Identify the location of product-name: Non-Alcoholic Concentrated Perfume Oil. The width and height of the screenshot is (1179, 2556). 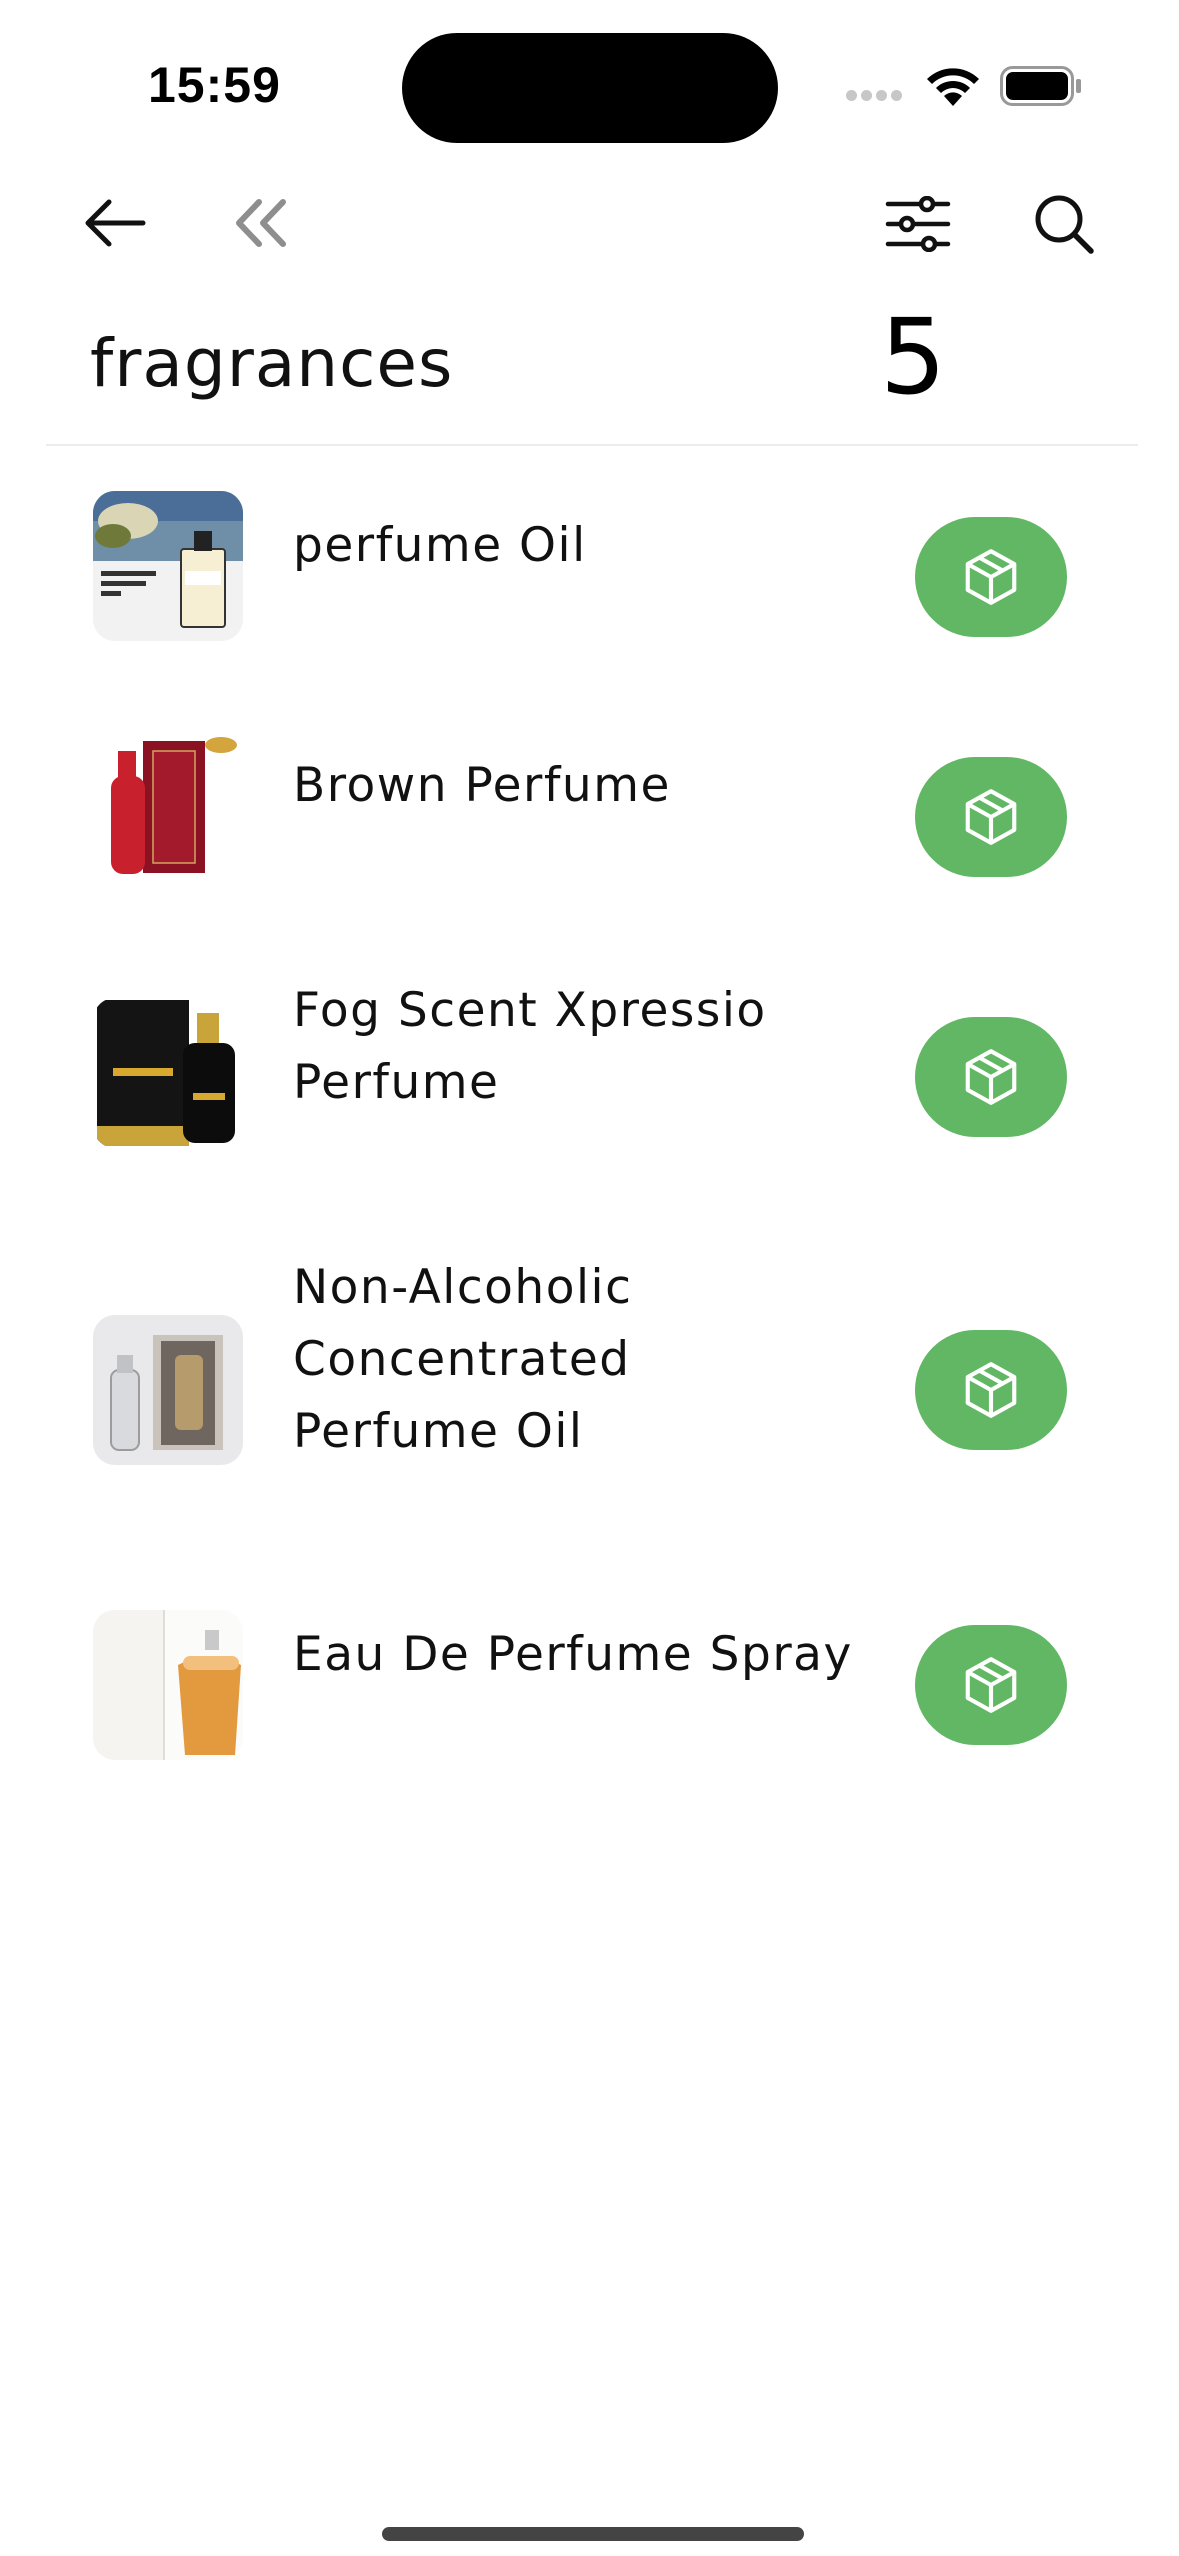
(463, 1359).